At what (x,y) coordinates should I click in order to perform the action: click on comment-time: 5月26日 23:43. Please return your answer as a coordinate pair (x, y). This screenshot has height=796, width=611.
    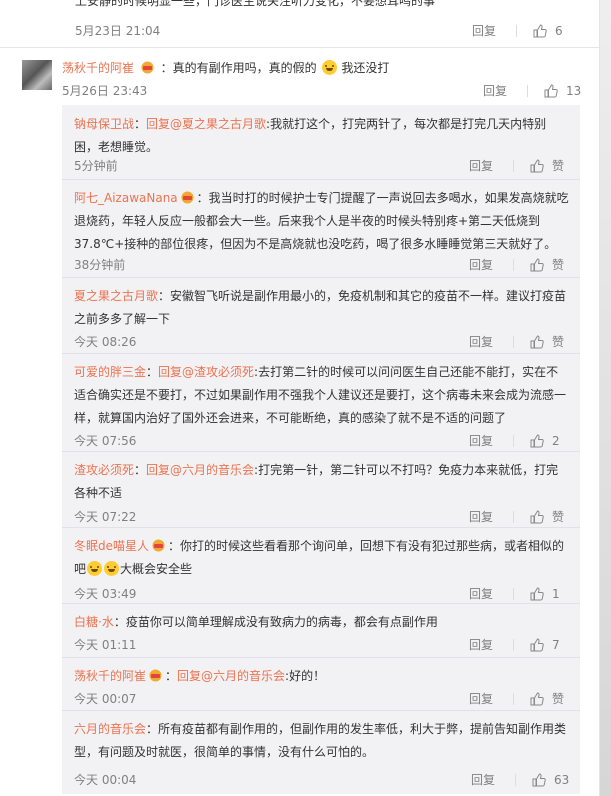
    Looking at the image, I should click on (105, 91).